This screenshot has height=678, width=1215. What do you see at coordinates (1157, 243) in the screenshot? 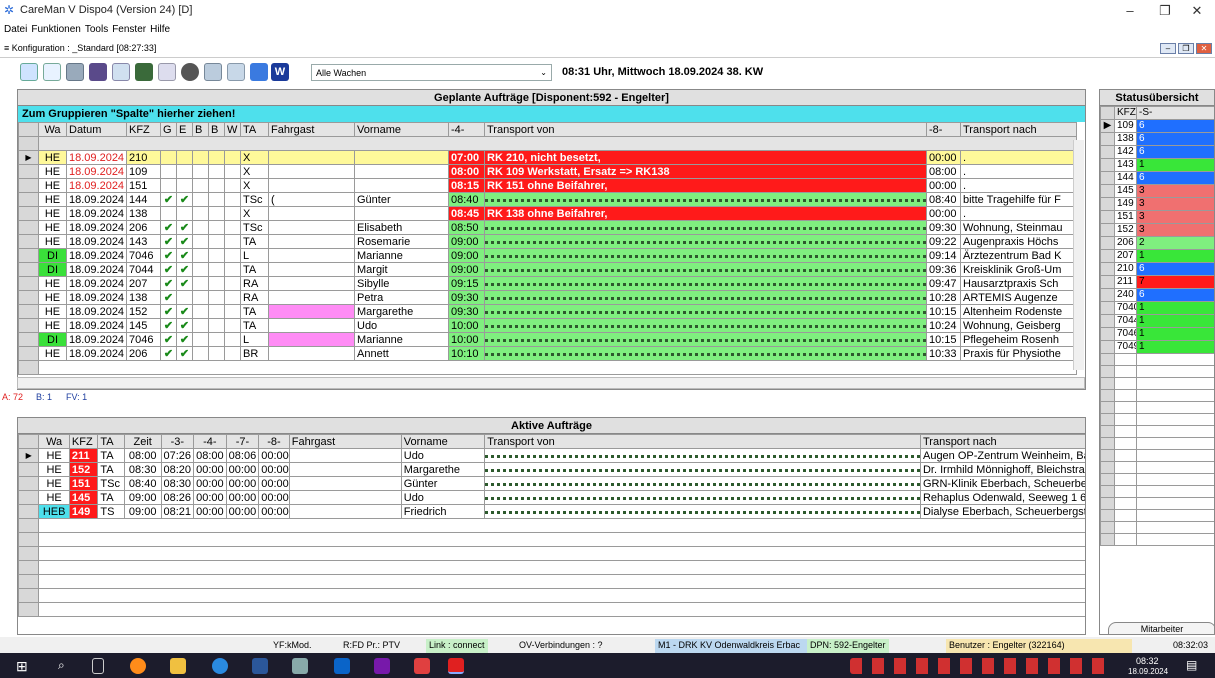
I see `status-row: 206 2` at bounding box center [1157, 243].